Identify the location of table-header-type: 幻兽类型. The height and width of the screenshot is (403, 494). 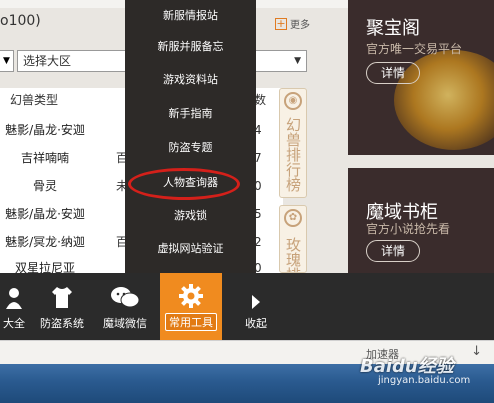
(34, 100).